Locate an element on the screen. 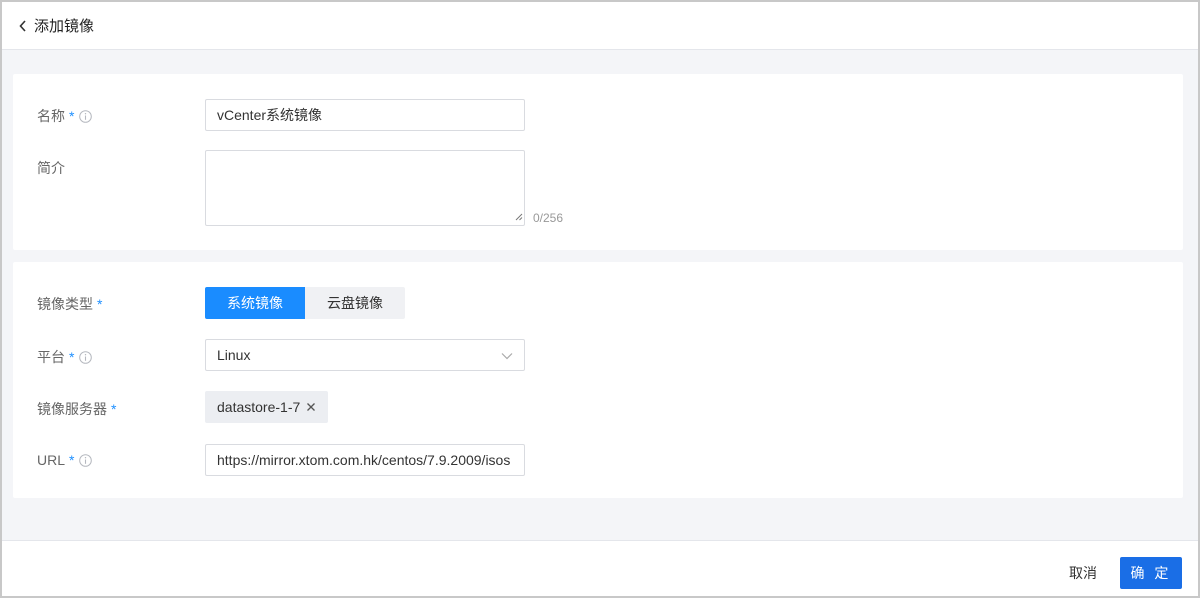  url-label-row: URL * is located at coordinates (65, 460).